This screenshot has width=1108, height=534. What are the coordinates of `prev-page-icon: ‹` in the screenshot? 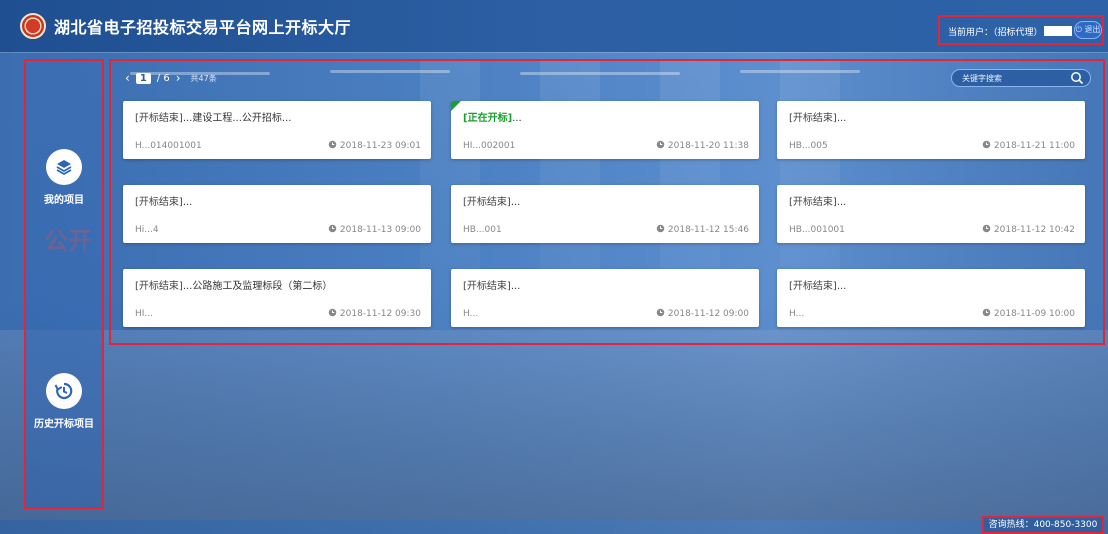 It's located at (127, 78).